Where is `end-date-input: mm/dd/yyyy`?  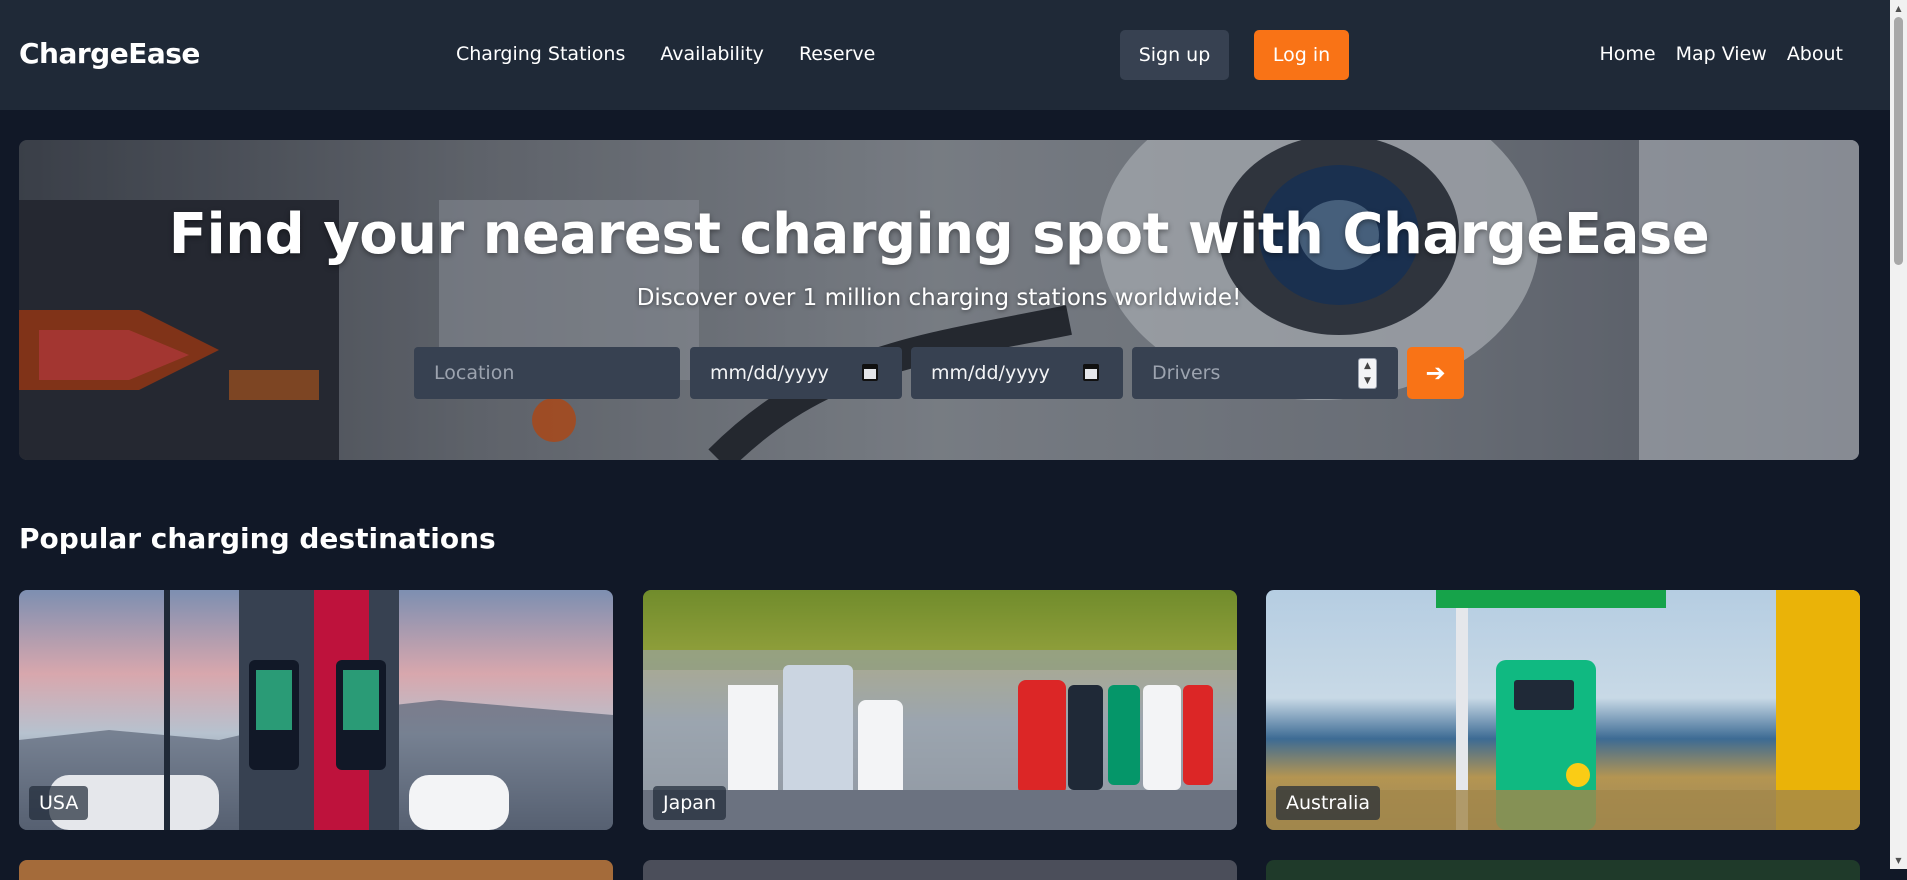 end-date-input: mm/dd/yyyy is located at coordinates (1017, 373).